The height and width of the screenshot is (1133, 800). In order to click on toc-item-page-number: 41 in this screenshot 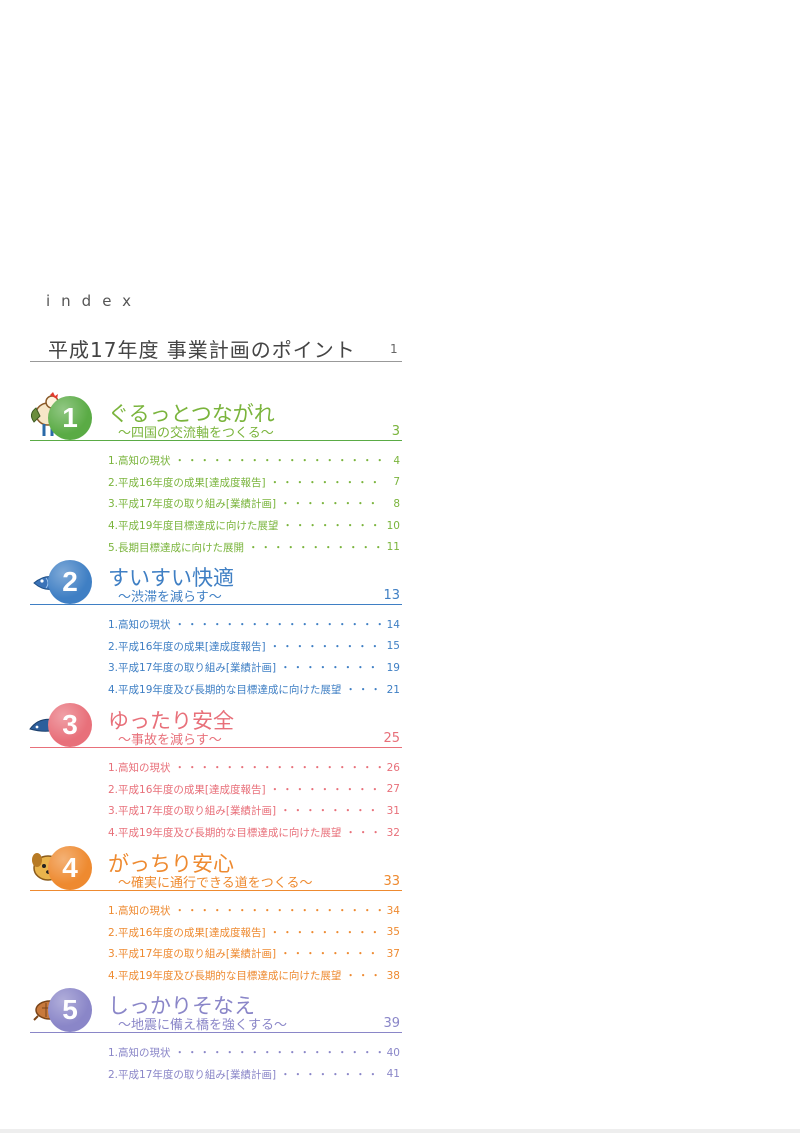, I will do `click(393, 1074)`.